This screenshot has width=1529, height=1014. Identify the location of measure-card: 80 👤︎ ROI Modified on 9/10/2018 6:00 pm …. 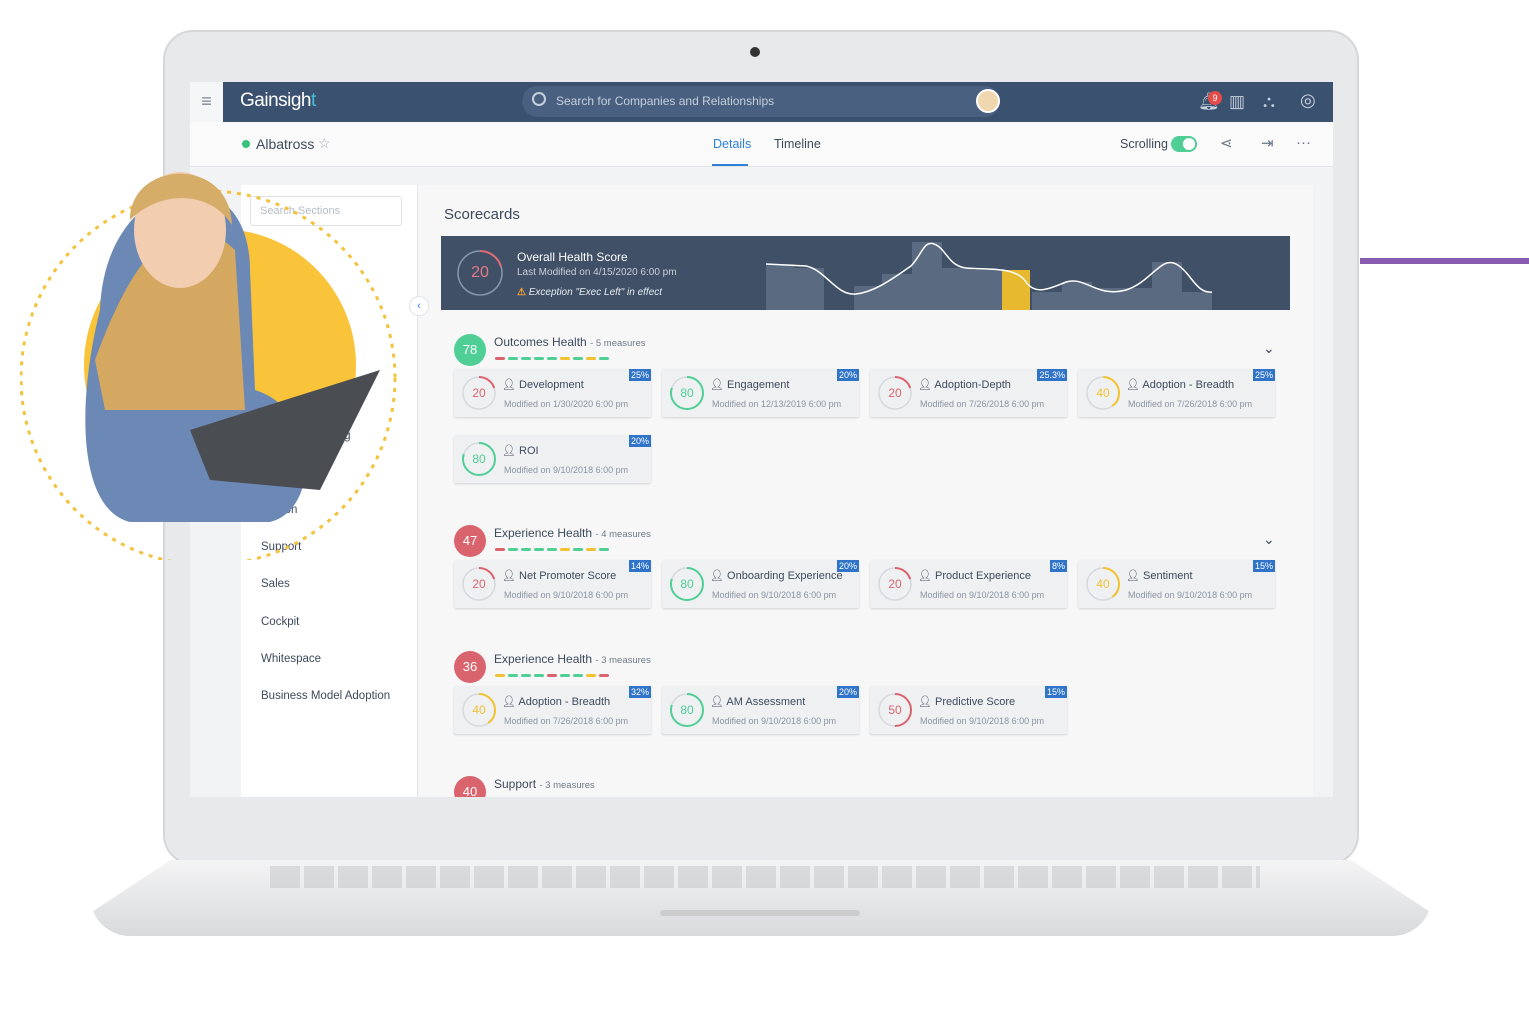
(552, 459).